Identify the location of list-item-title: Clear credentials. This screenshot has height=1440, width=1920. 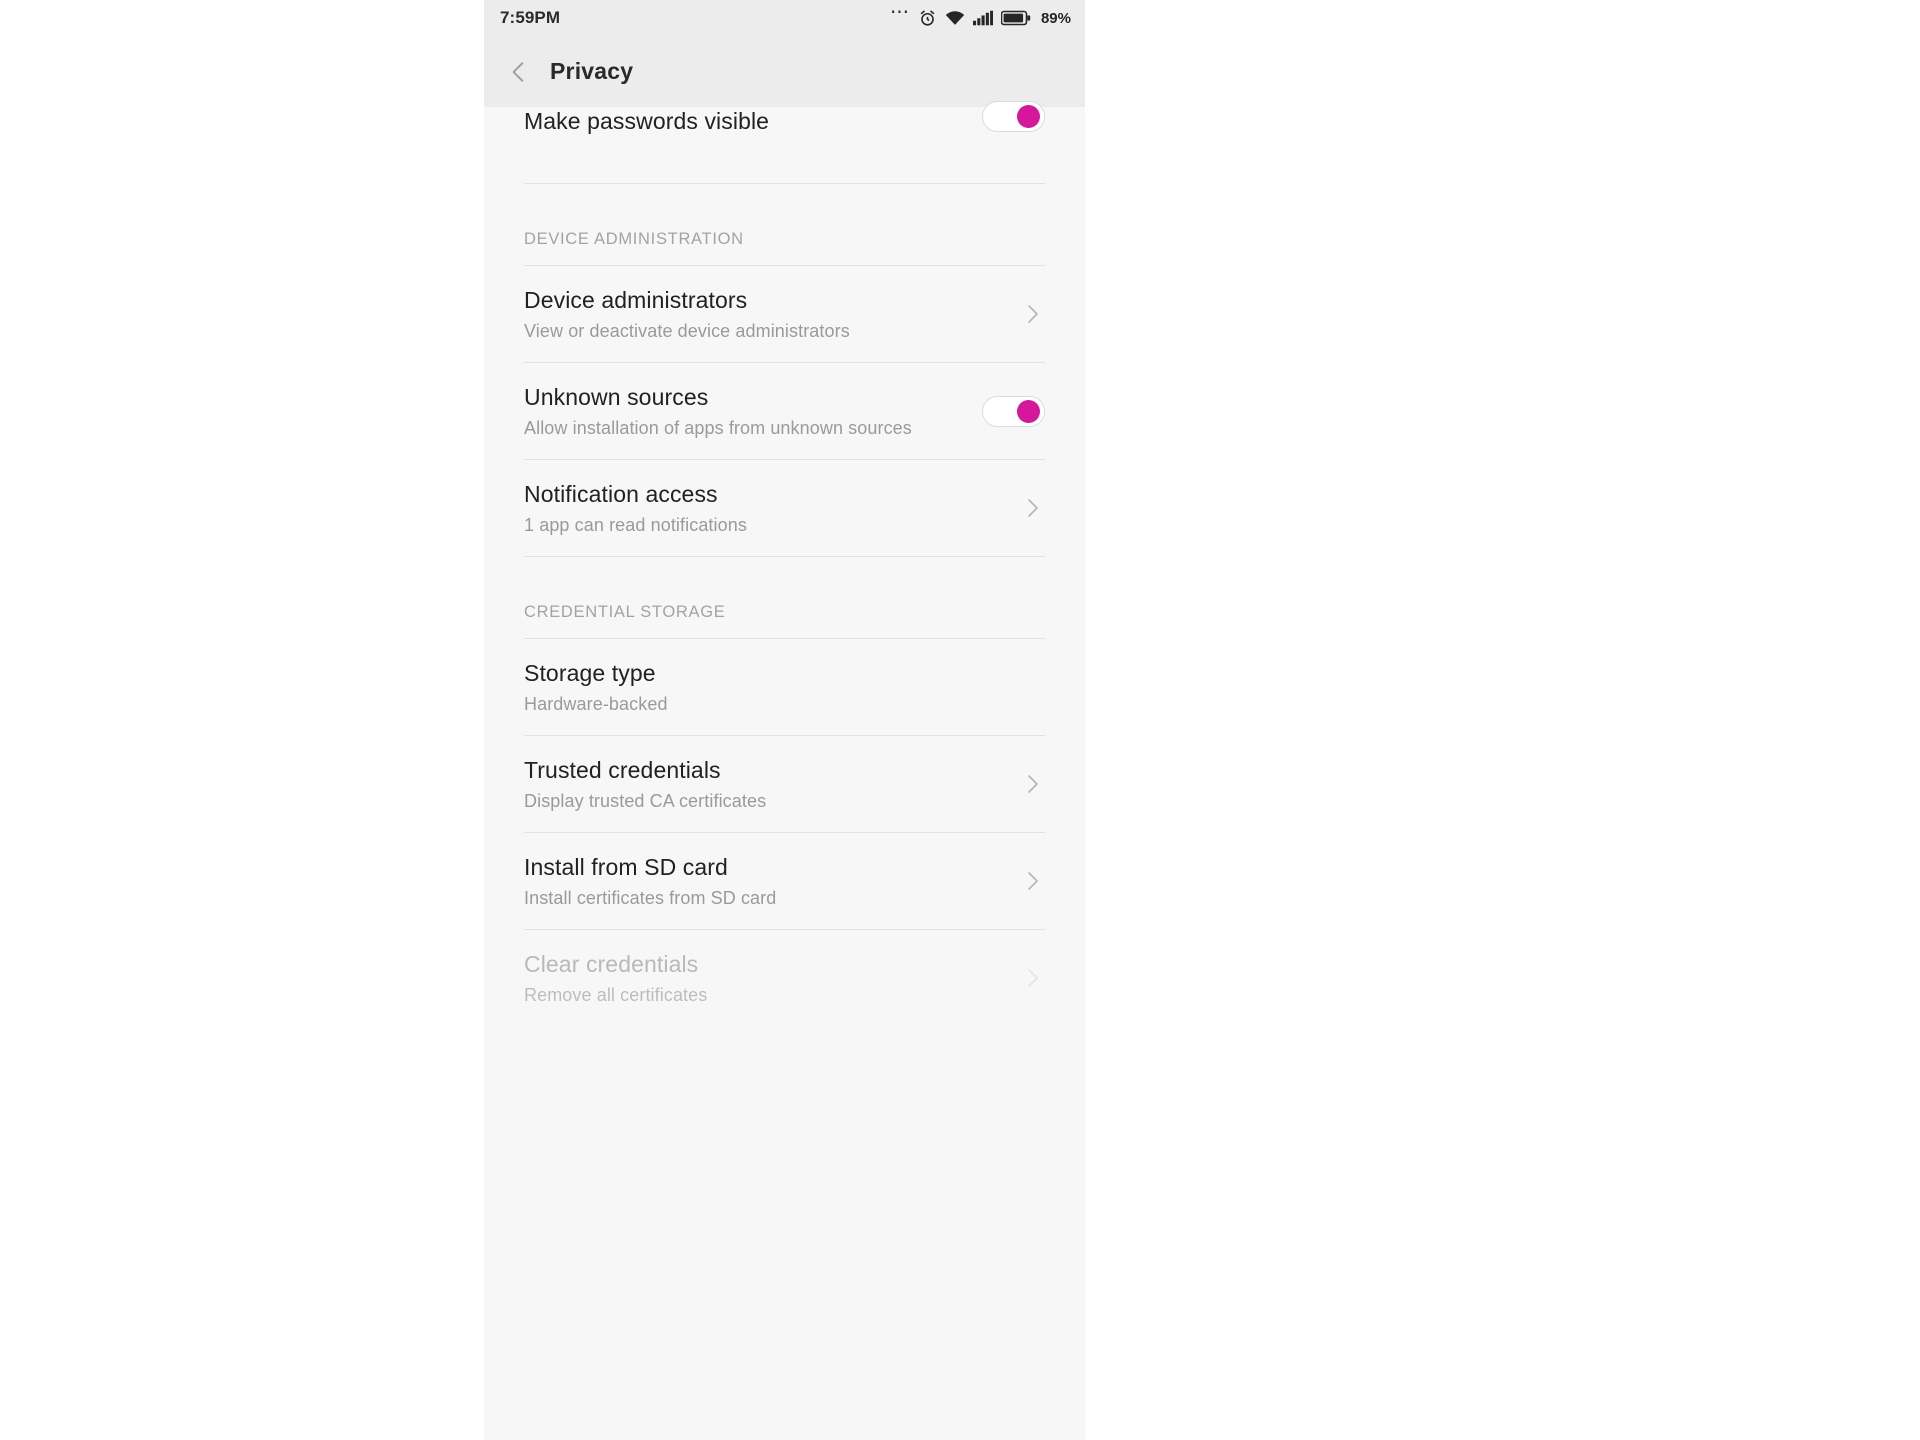
(611, 963).